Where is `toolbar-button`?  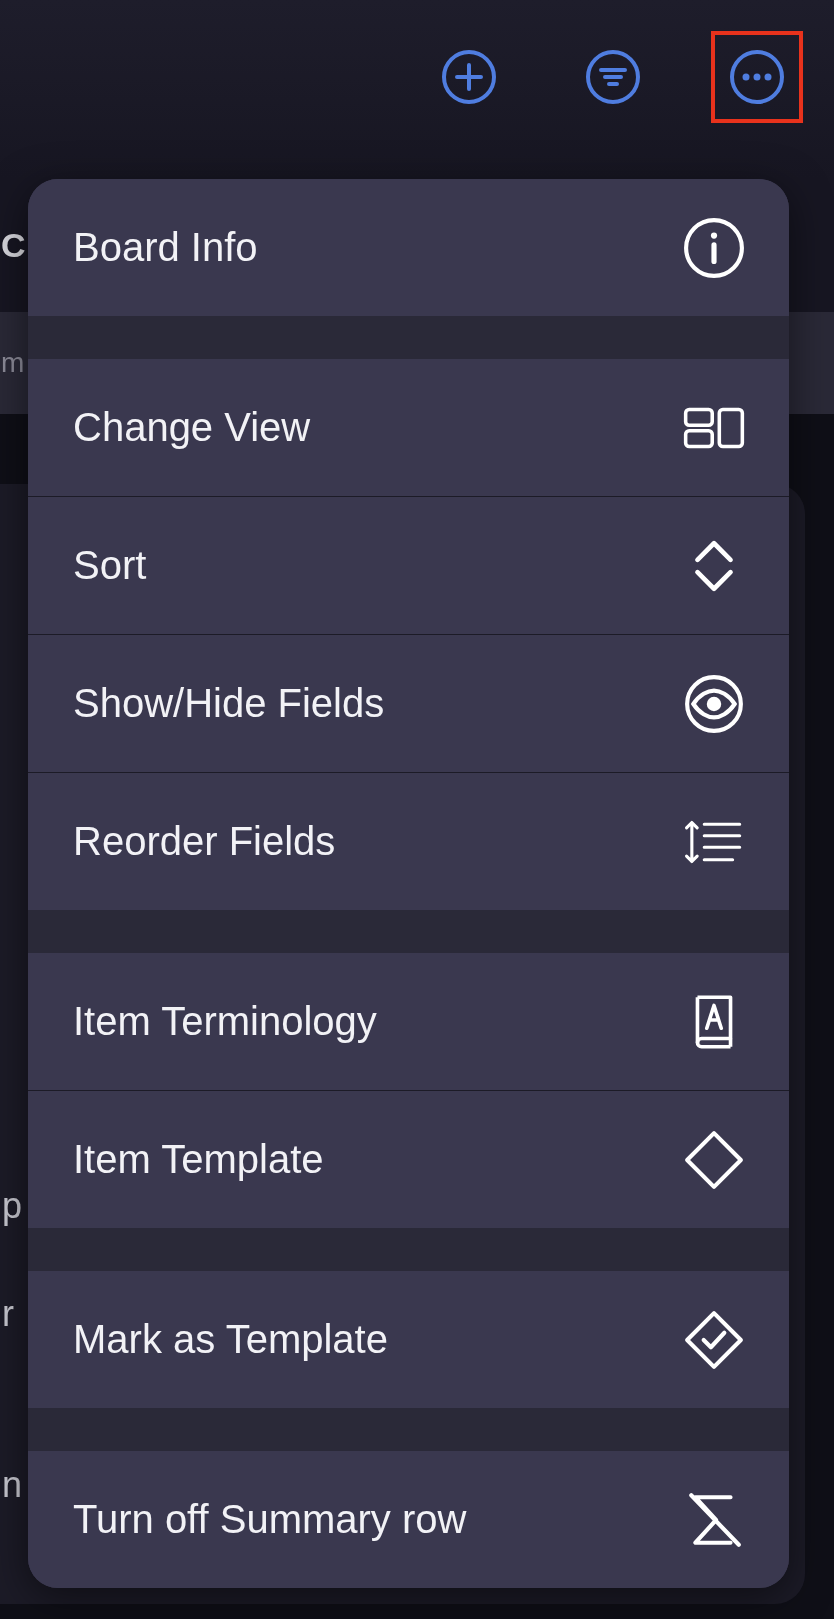
toolbar-button is located at coordinates (757, 77).